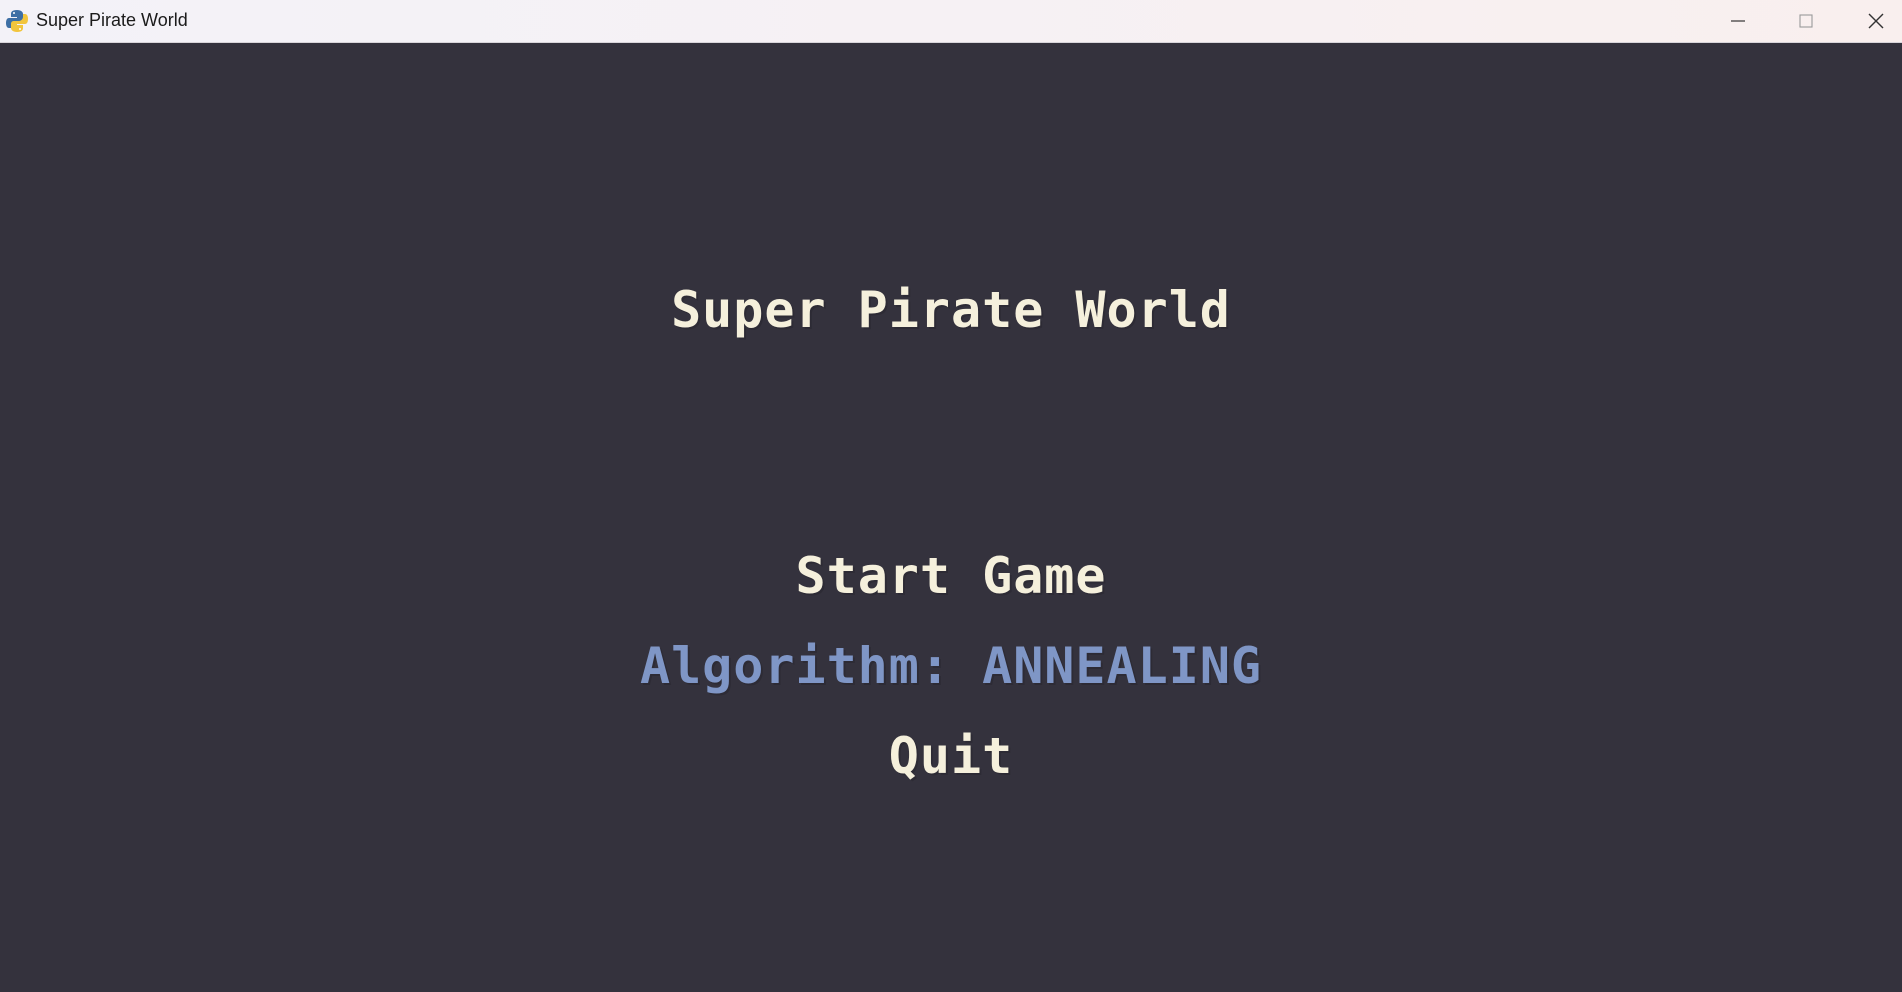 Image resolution: width=1902 pixels, height=992 pixels. What do you see at coordinates (1876, 21) in the screenshot?
I see `close-icon` at bounding box center [1876, 21].